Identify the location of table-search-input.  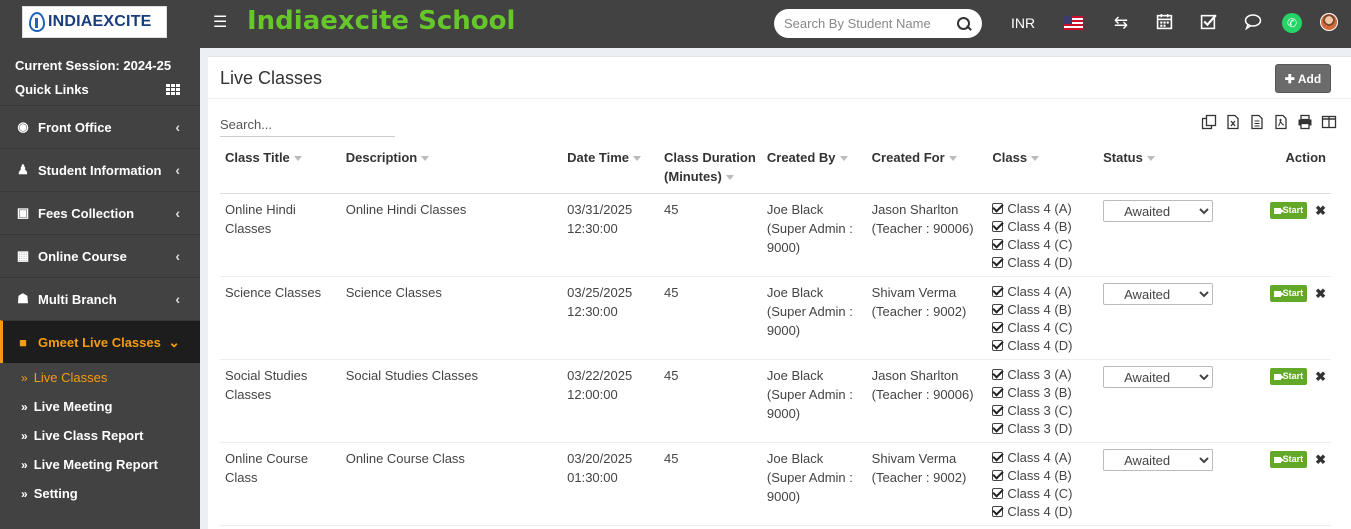
(307, 126).